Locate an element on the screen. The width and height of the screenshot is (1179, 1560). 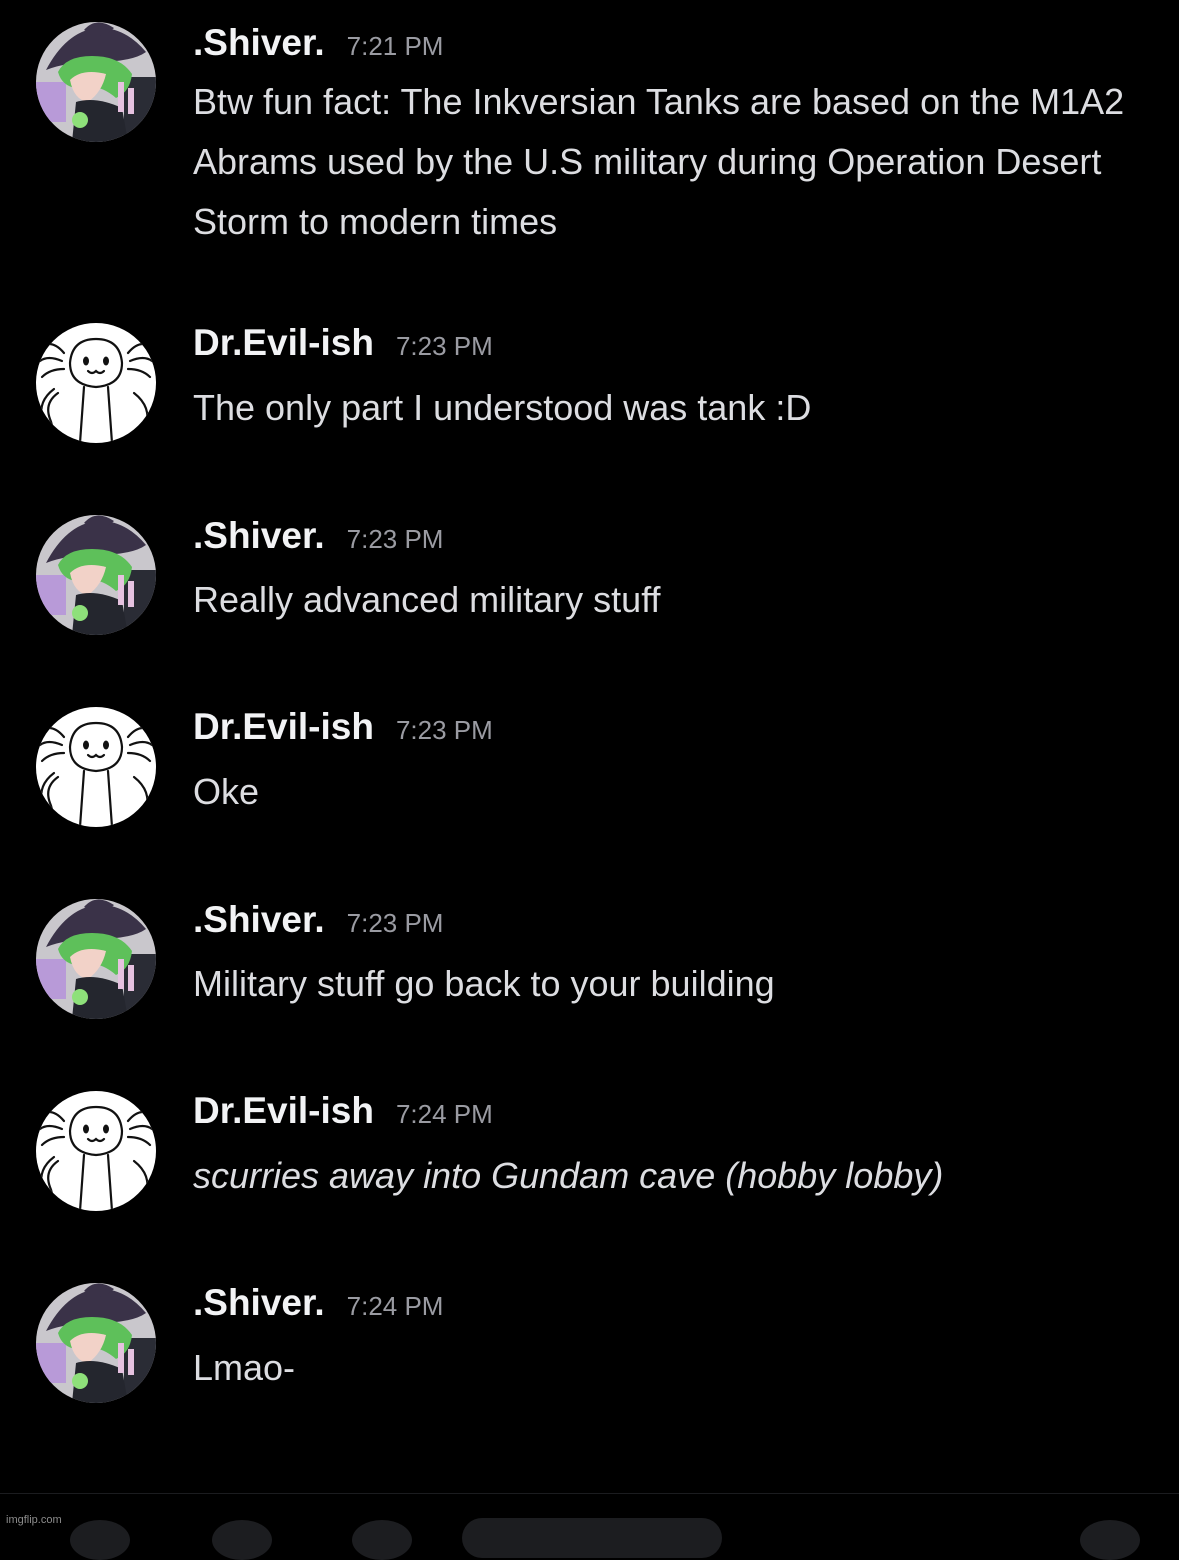
watermark-text: imgflip.com is located at coordinates (34, 1520).